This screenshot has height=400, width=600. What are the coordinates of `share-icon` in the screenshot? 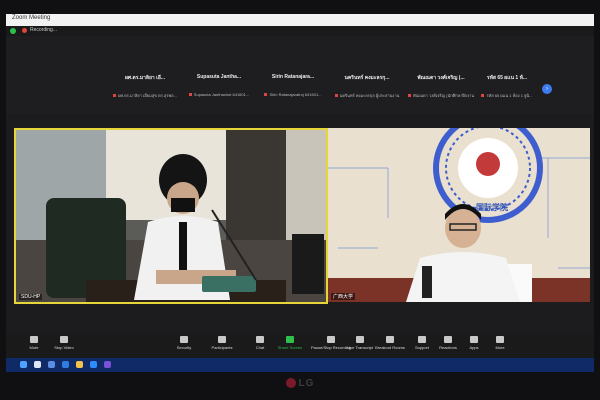 It's located at (290, 339).